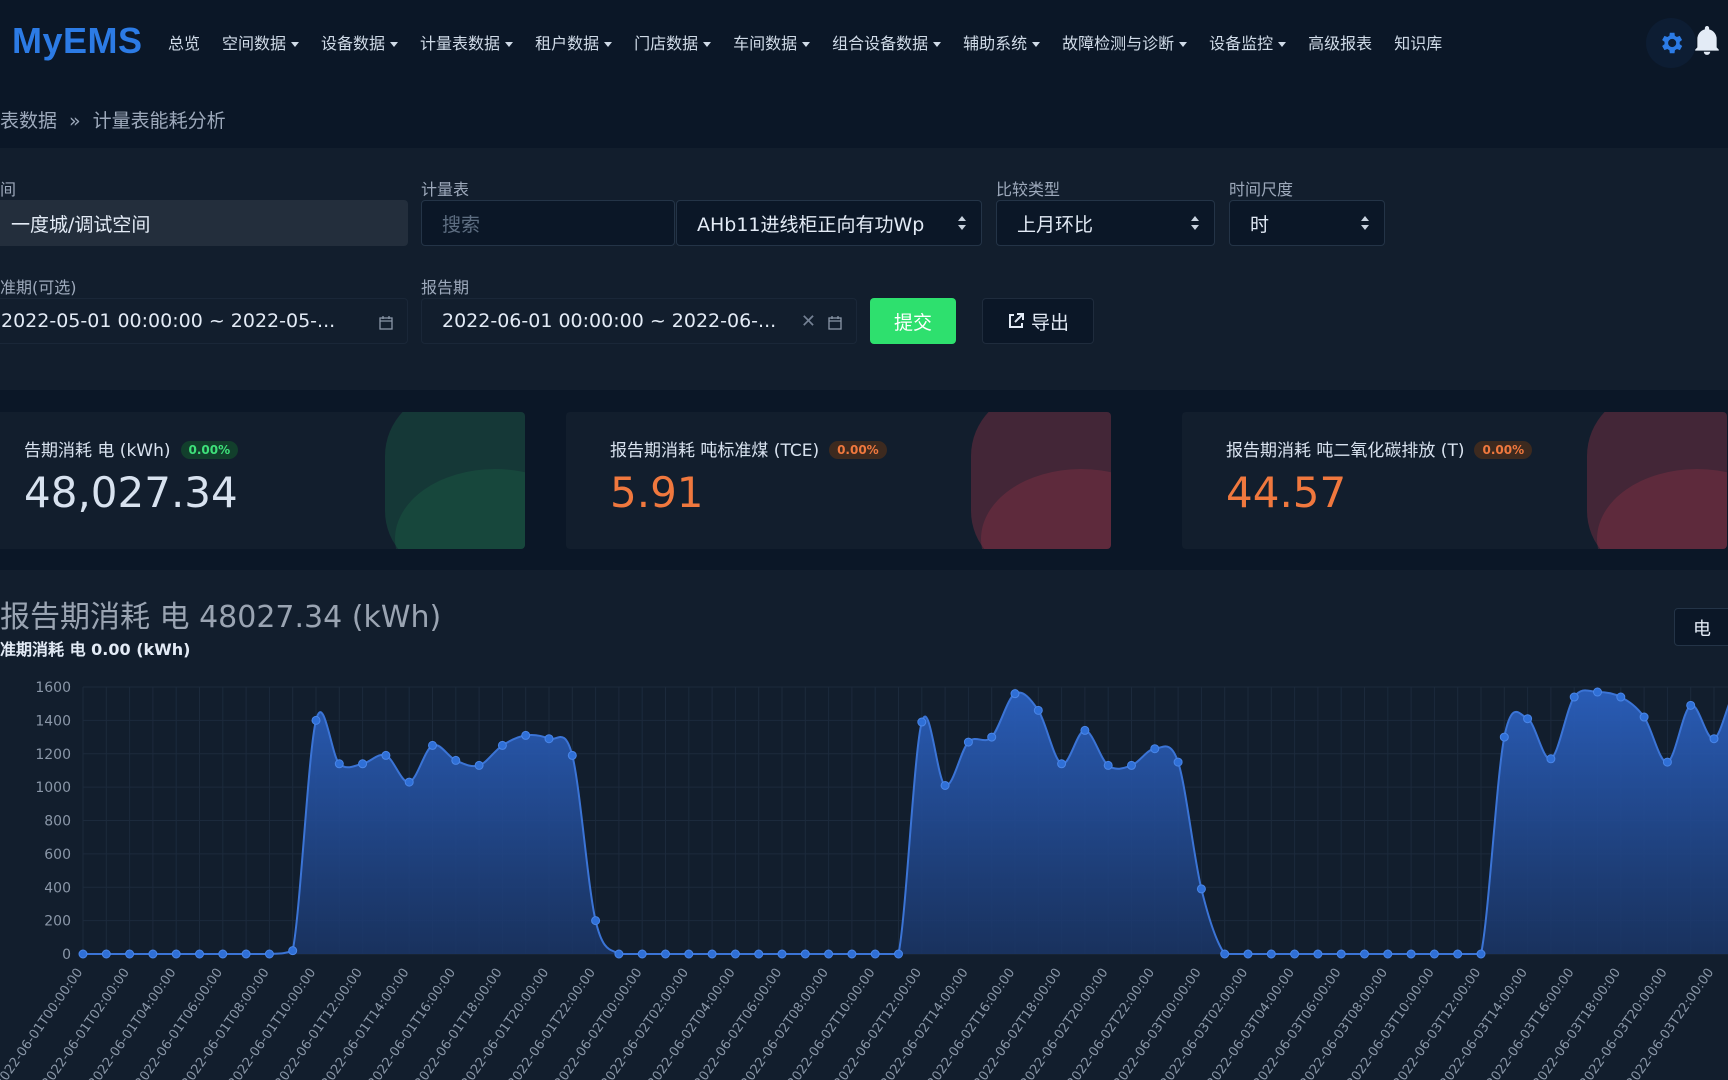 The width and height of the screenshot is (1728, 1080). Describe the element at coordinates (360, 42) in the screenshot. I see `nav-item-2: 设备数据` at that location.